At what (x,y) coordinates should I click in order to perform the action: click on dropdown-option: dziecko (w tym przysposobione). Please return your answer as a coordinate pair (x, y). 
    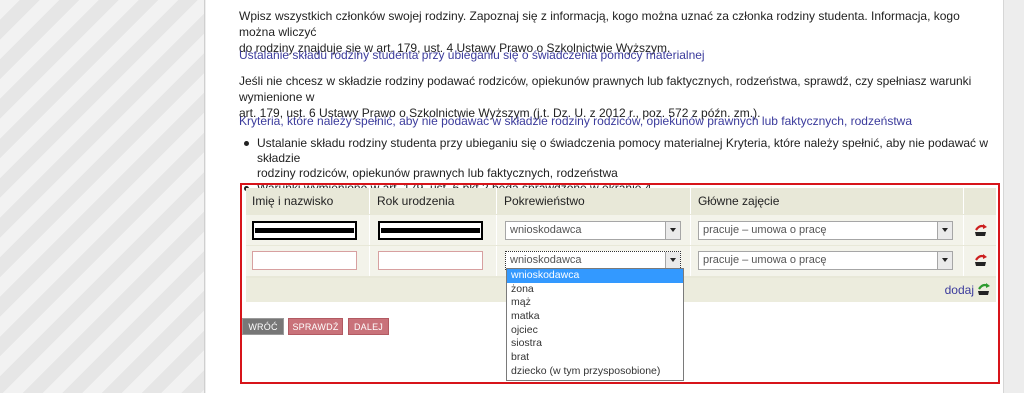
    Looking at the image, I should click on (595, 372).